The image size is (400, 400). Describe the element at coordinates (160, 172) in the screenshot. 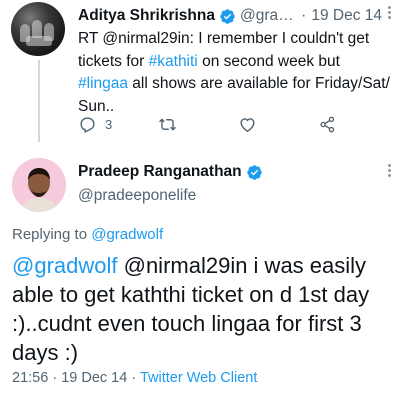

I see `author-name: Pradeep Ranganathan` at that location.